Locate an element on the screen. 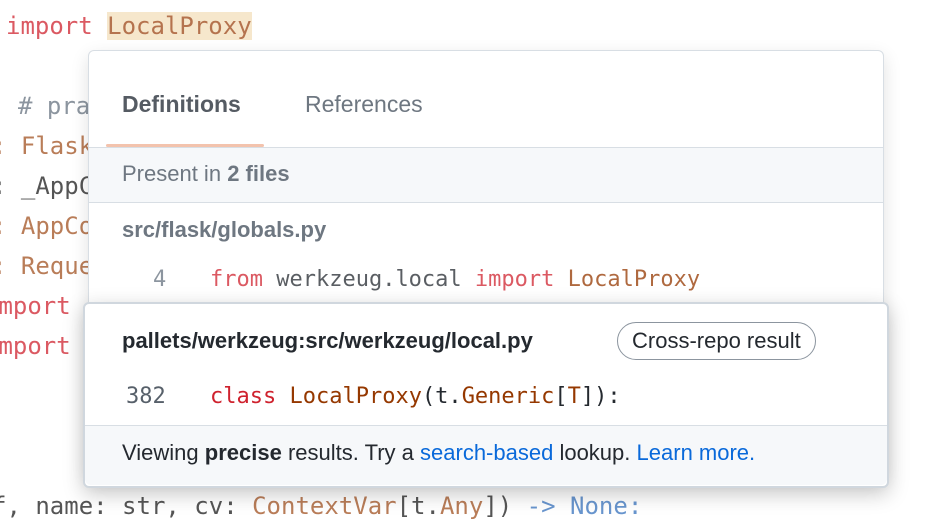  tab-definitions: Definitions is located at coordinates (181, 104).